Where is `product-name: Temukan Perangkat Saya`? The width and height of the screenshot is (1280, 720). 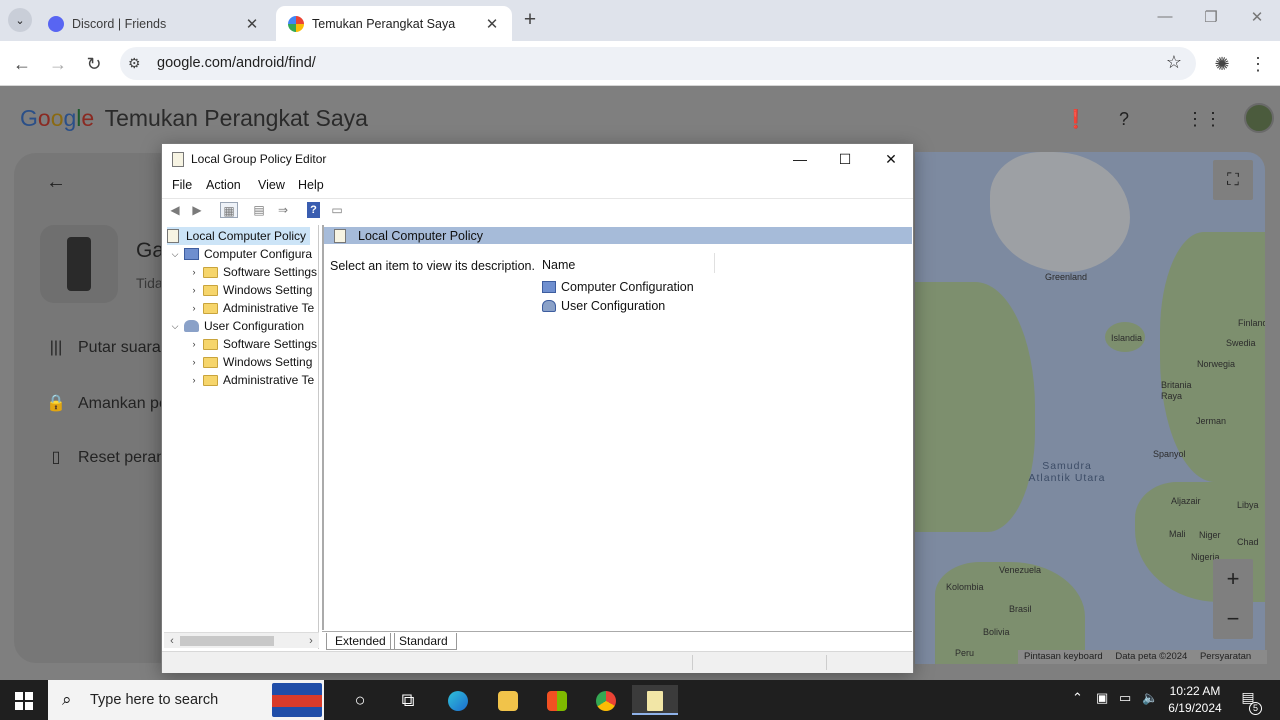 product-name: Temukan Perangkat Saya is located at coordinates (236, 118).